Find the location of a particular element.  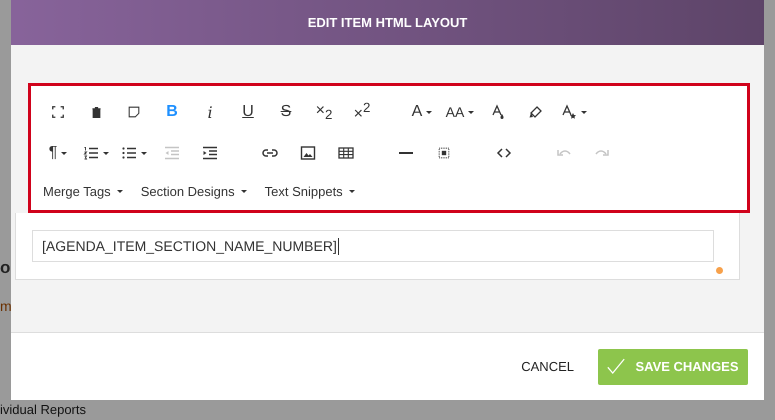

subscript-button: ×$_{2}$ is located at coordinates (324, 112).